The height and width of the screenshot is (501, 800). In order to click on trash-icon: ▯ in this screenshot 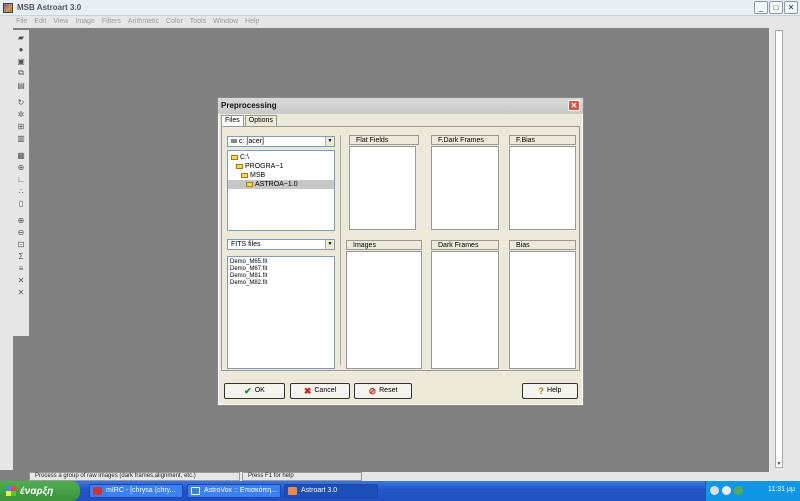, I will do `click(21, 203)`.